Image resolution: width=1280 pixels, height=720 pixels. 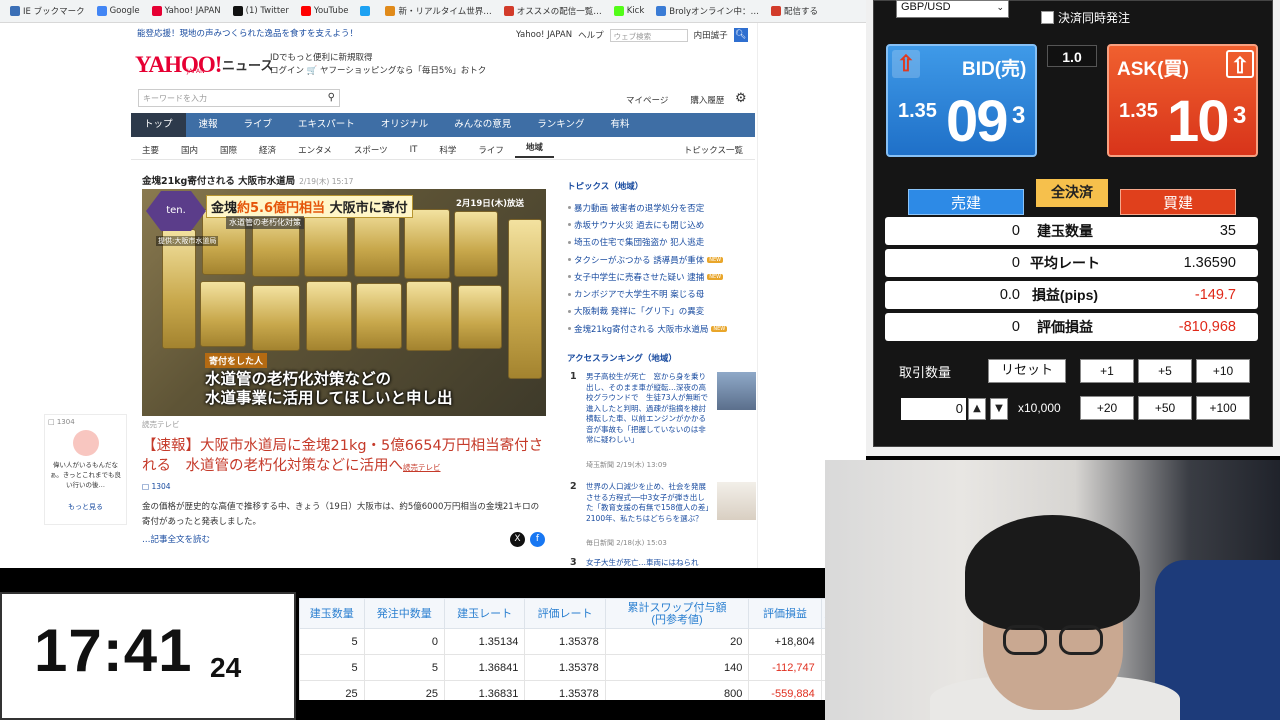 I want to click on tab-main-0: トップ, so click(x=158, y=125).